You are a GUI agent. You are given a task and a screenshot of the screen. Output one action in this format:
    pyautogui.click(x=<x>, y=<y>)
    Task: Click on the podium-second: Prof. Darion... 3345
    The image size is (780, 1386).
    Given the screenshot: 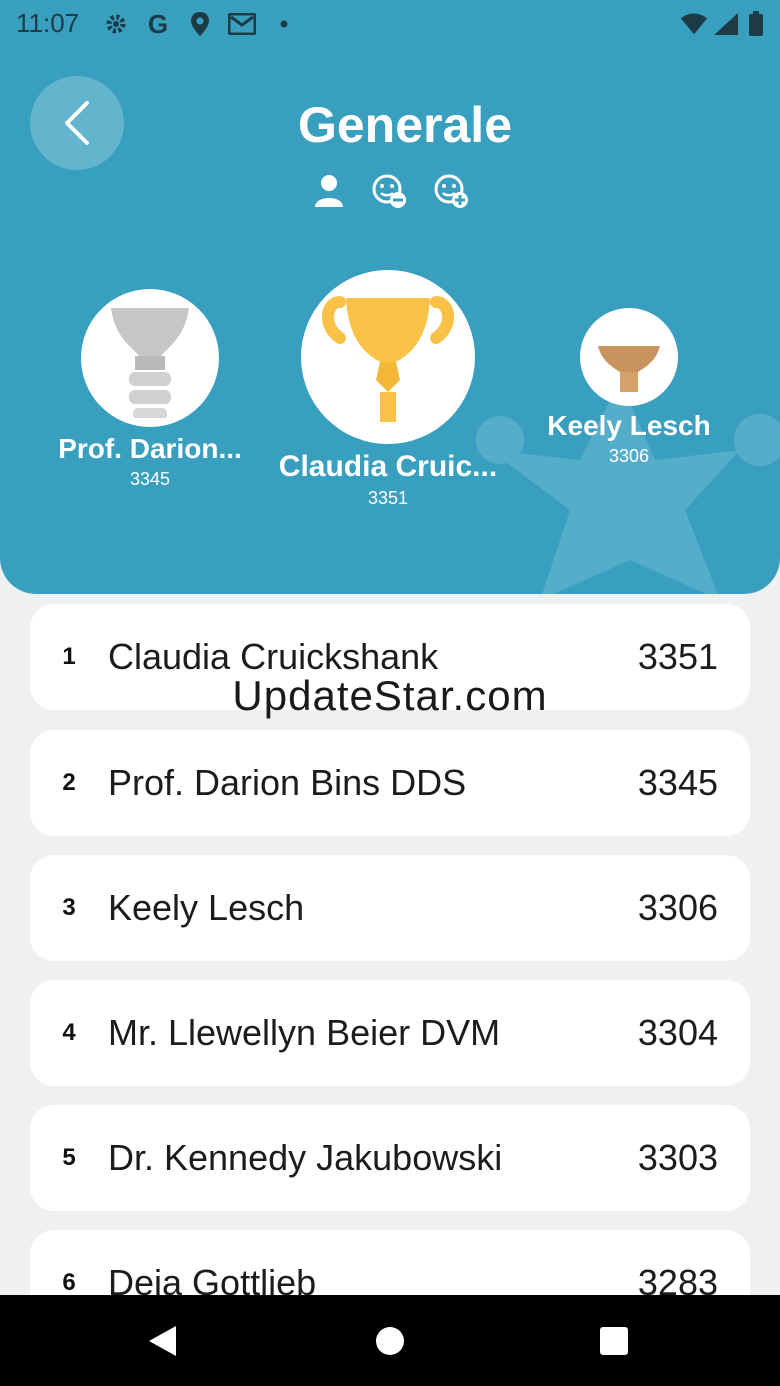 What is the action you would take?
    pyautogui.click(x=150, y=389)
    